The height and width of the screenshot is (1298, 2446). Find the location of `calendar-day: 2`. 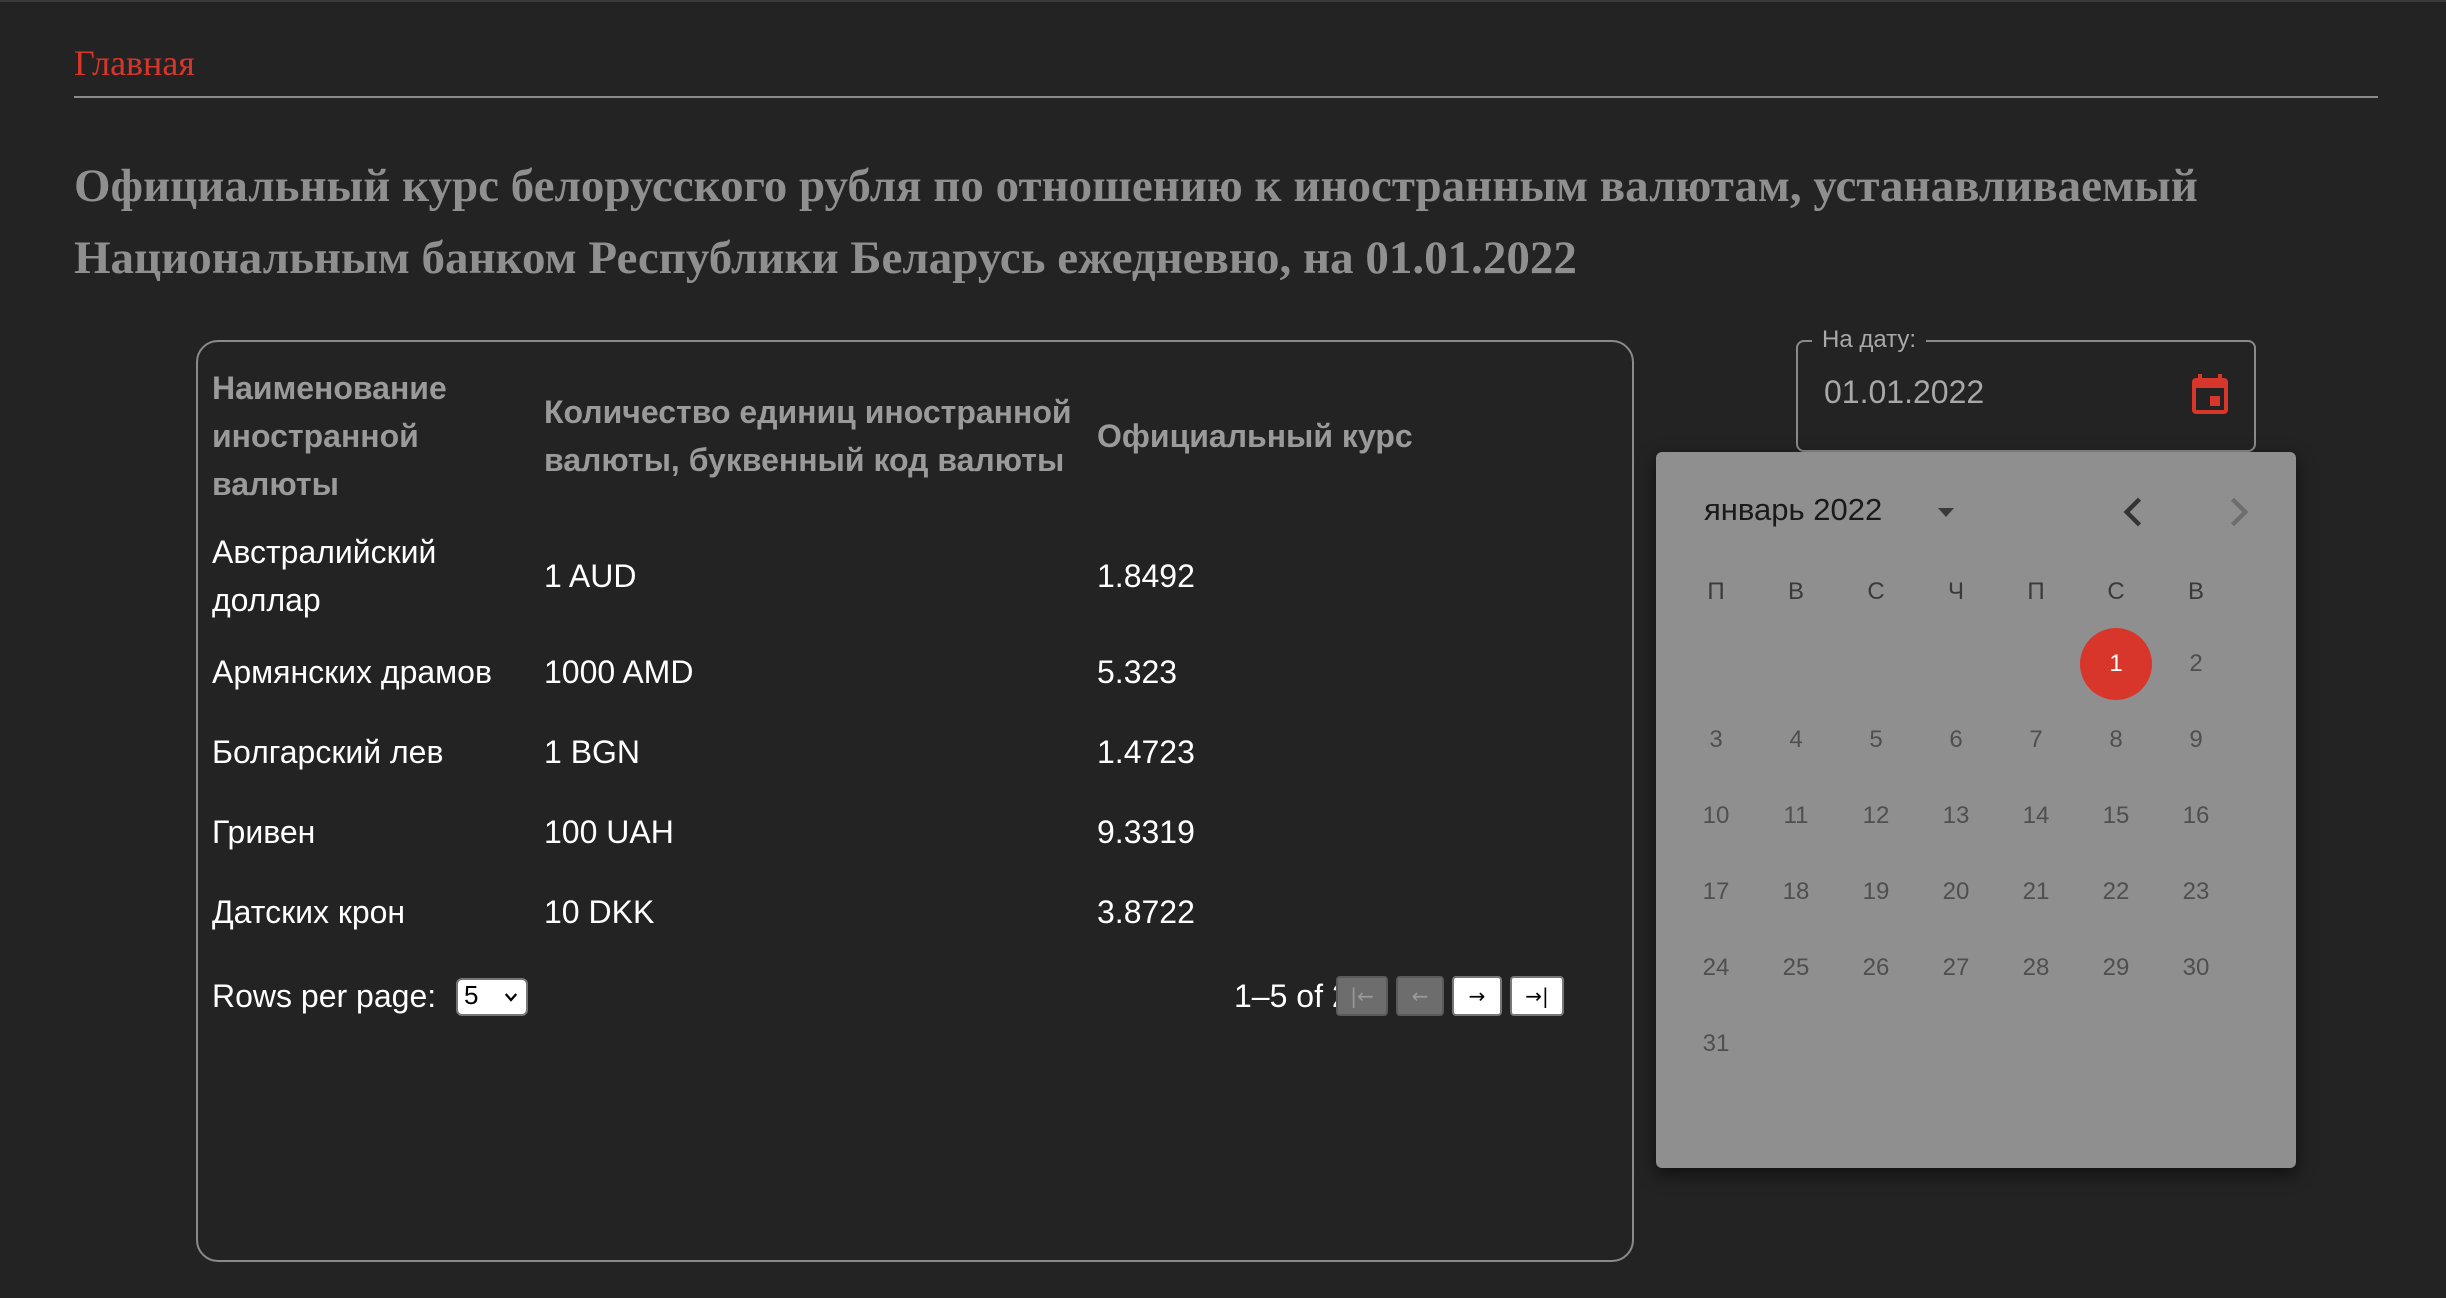

calendar-day: 2 is located at coordinates (2196, 664).